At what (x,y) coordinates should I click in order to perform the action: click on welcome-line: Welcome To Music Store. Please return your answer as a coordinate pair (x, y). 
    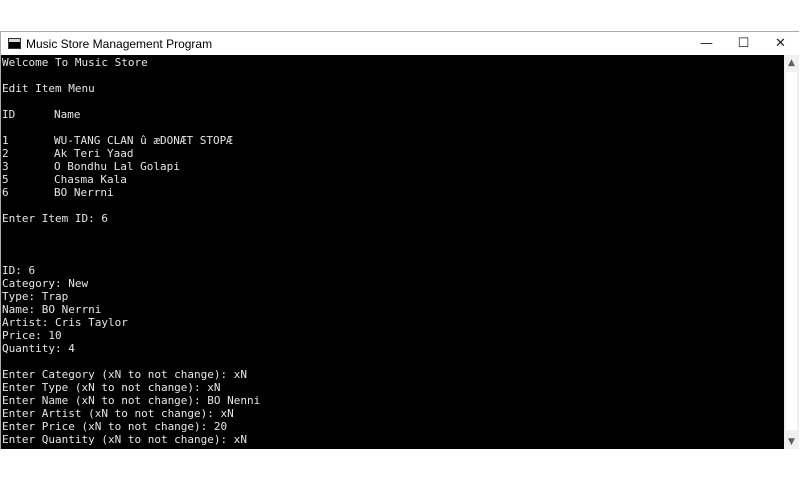
    Looking at the image, I should click on (75, 62).